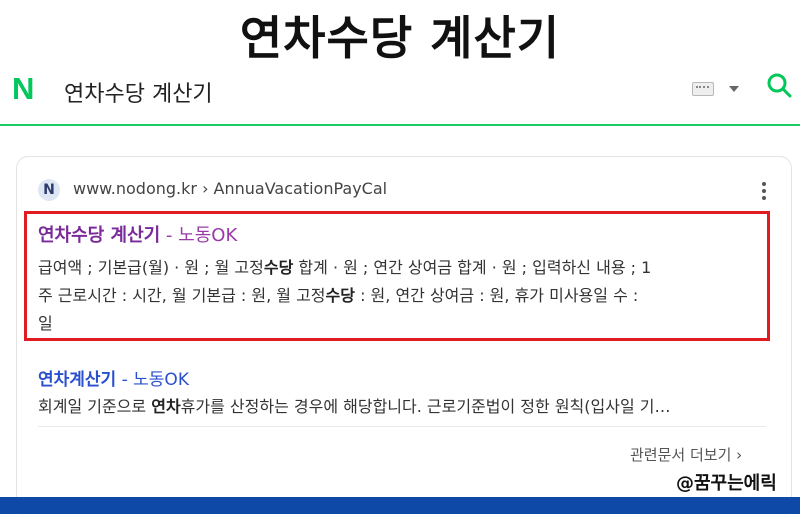 Image resolution: width=800 pixels, height=517 pixels. Describe the element at coordinates (77, 380) in the screenshot. I see `result-title-text: 연차계산기` at that location.